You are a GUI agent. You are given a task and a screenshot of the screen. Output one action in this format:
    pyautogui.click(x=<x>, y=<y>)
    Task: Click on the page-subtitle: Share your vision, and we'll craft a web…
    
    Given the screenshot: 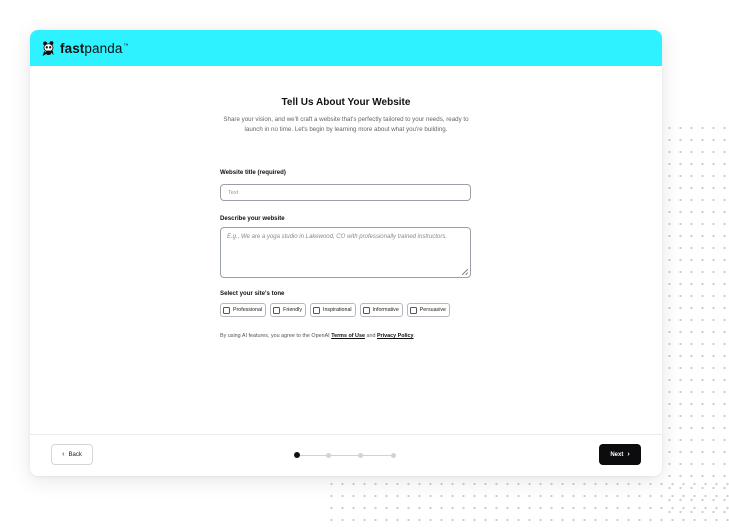 What is the action you would take?
    pyautogui.click(x=346, y=124)
    